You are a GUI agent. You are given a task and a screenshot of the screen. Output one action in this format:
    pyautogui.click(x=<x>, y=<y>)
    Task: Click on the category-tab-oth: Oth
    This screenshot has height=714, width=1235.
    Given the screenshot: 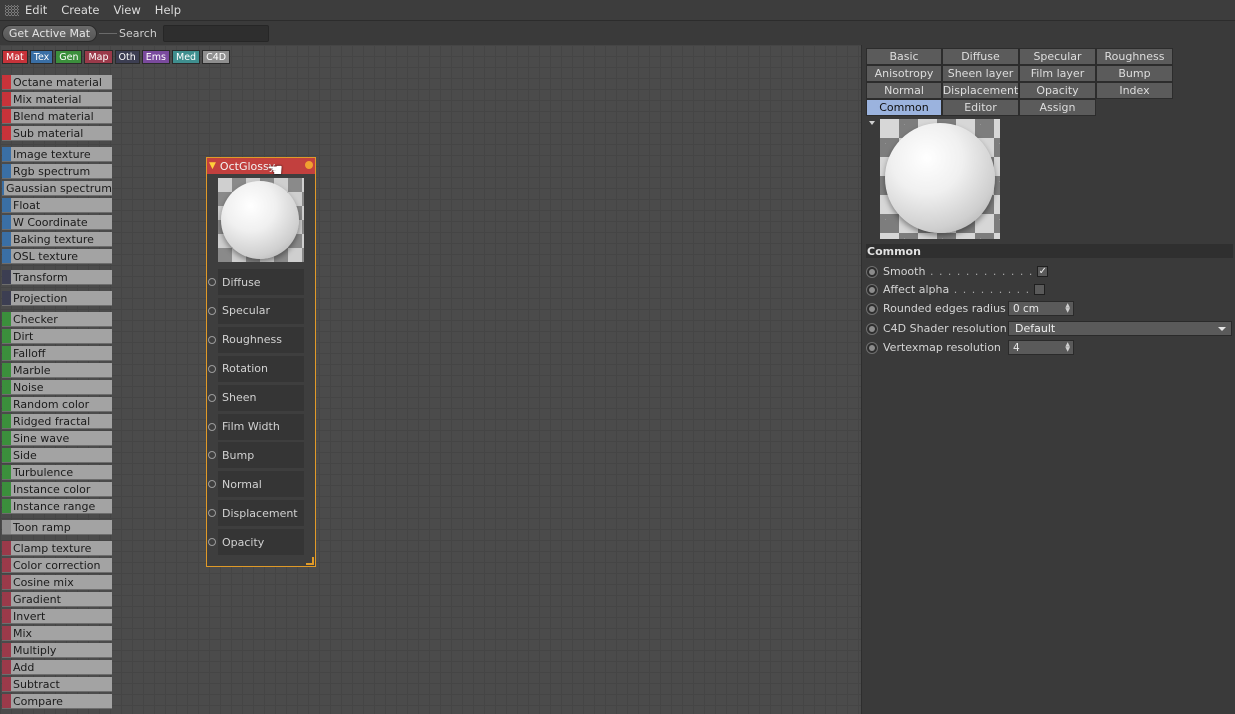 What is the action you would take?
    pyautogui.click(x=127, y=57)
    